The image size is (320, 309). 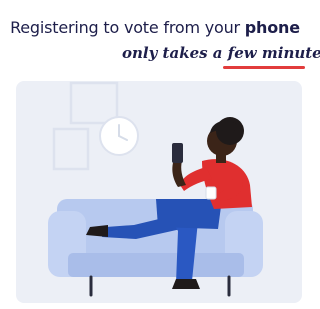 What do you see at coordinates (272, 27) in the screenshot?
I see `headline-emphasis: phone` at bounding box center [272, 27].